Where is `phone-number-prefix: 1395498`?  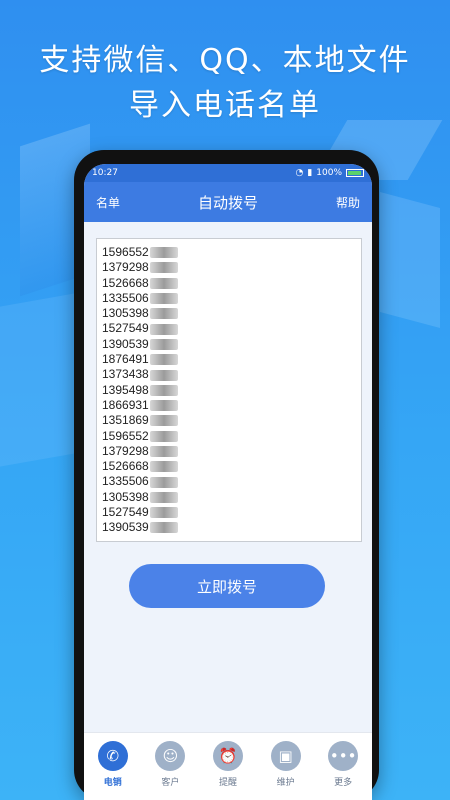
phone-number-prefix: 1395498 is located at coordinates (125, 389).